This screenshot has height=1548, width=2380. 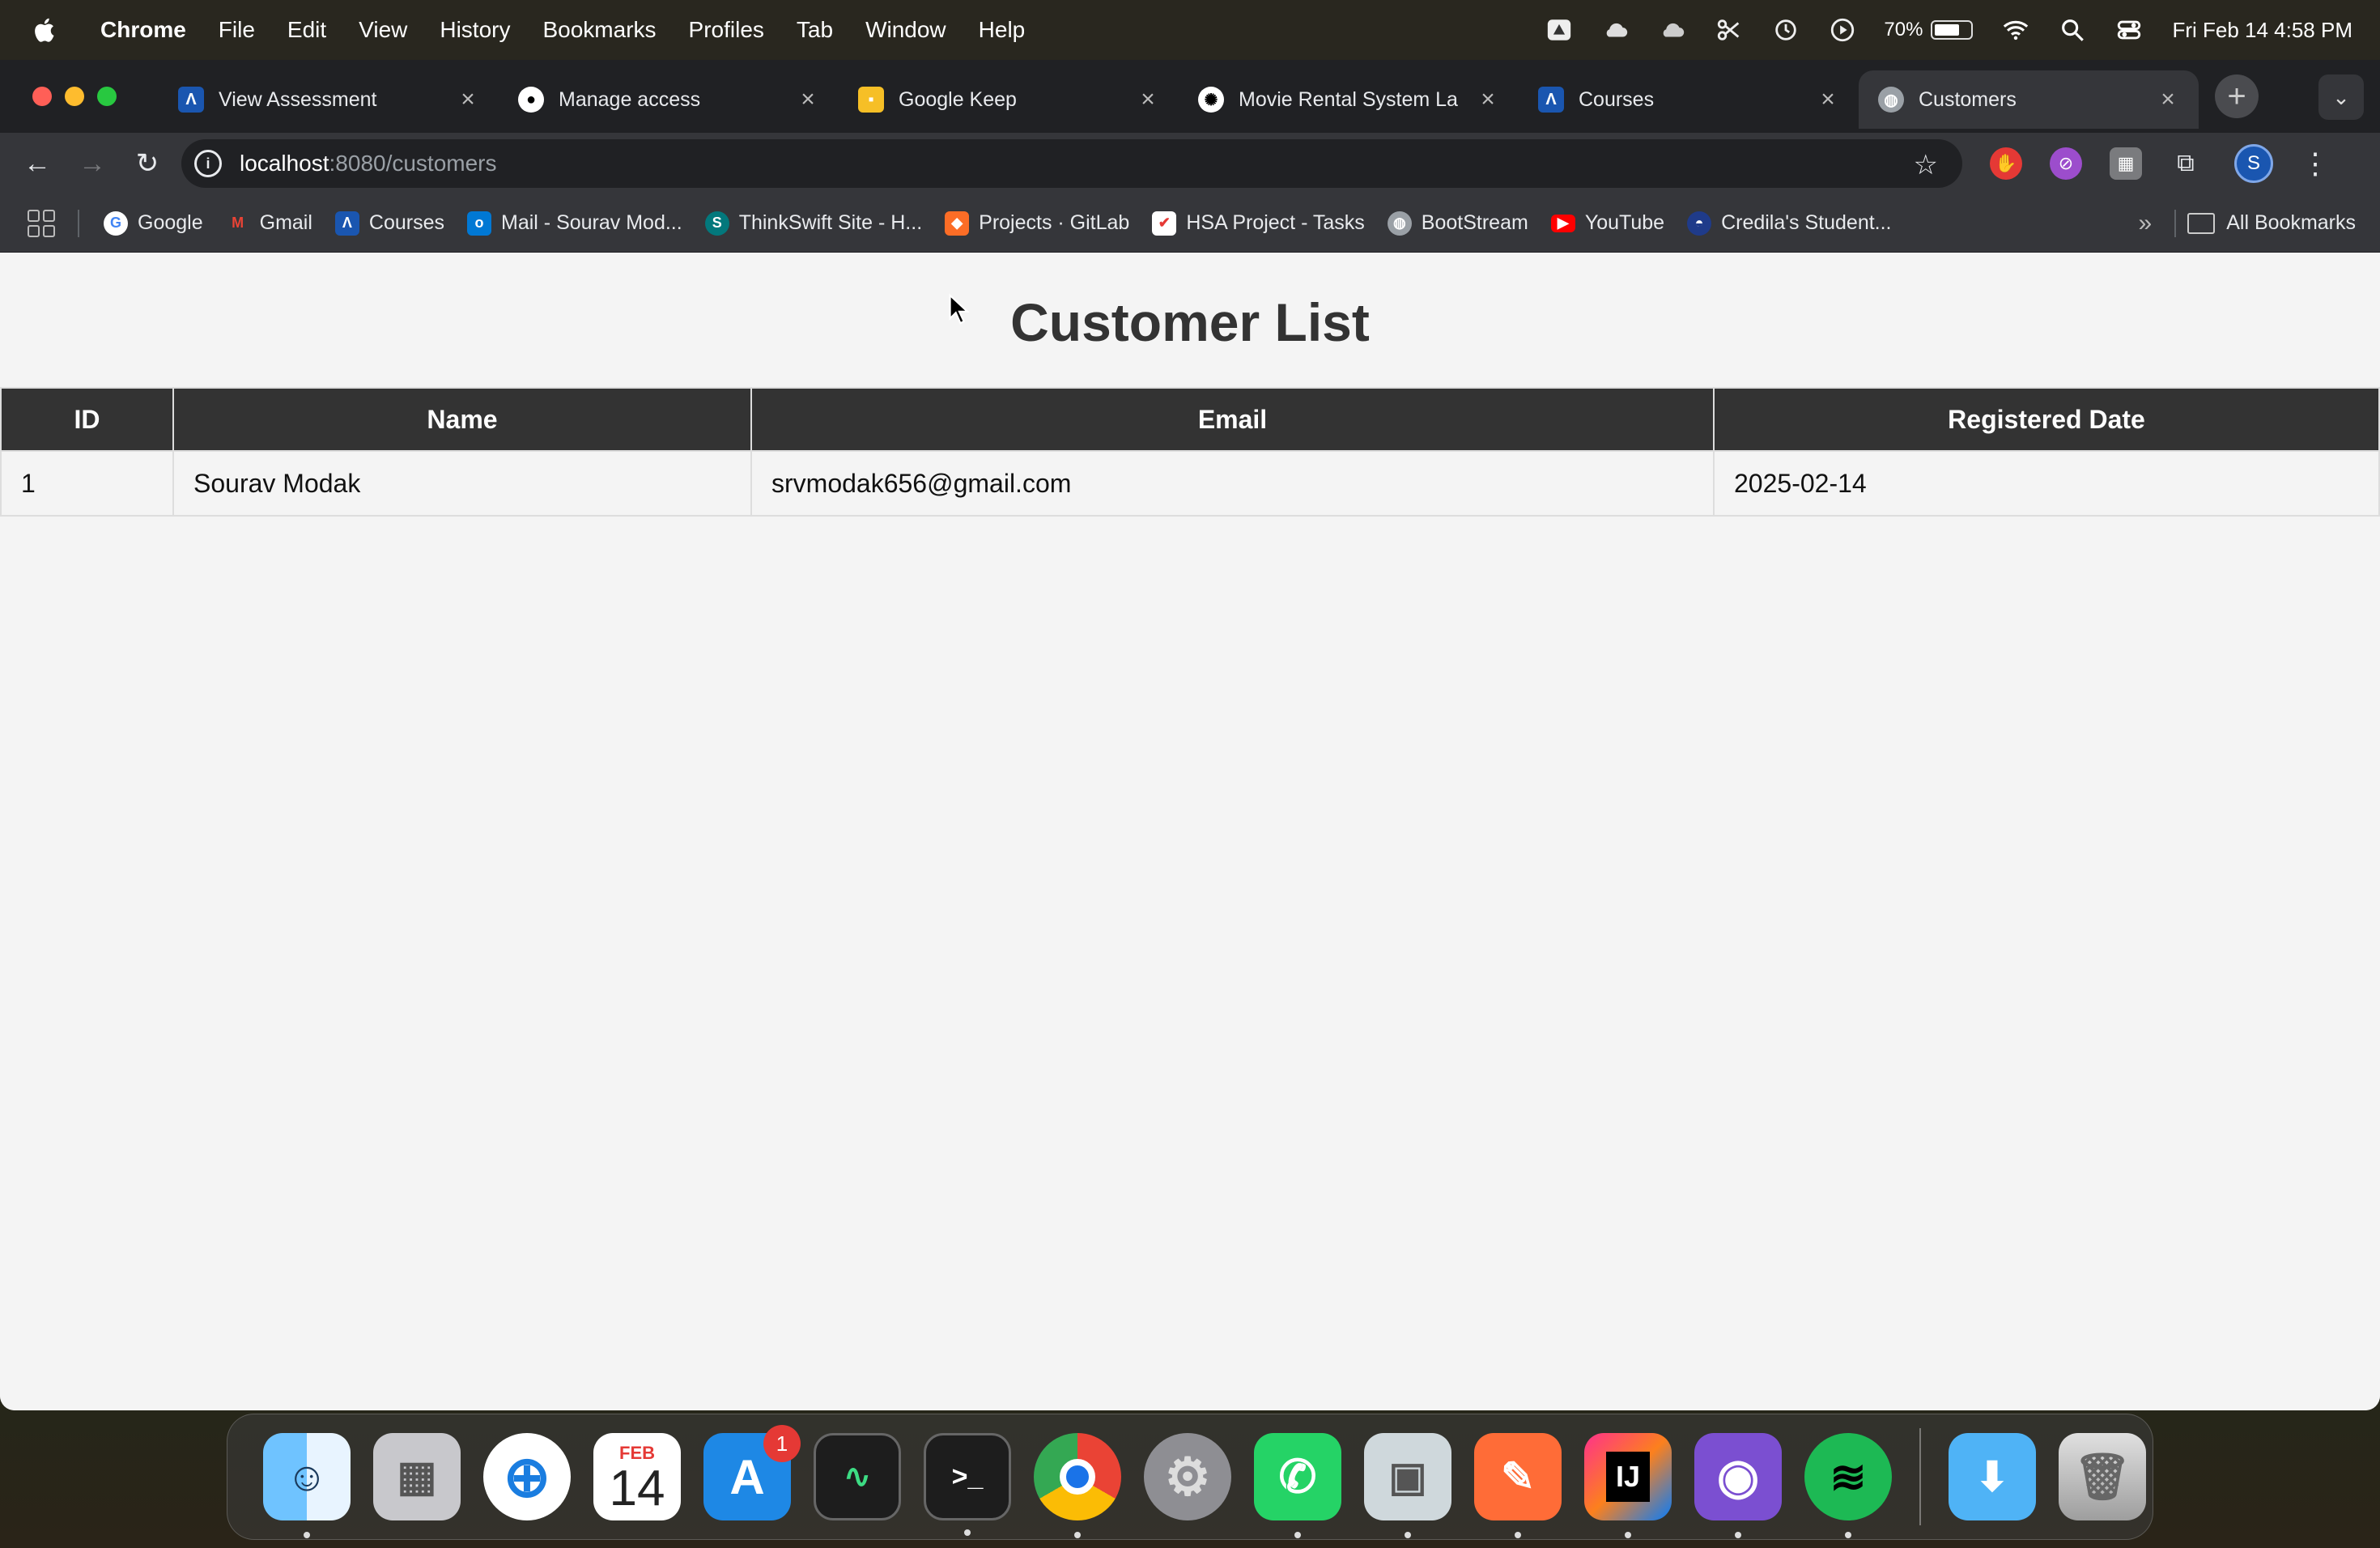 What do you see at coordinates (815, 30) in the screenshot?
I see `menu-tab: Tab` at bounding box center [815, 30].